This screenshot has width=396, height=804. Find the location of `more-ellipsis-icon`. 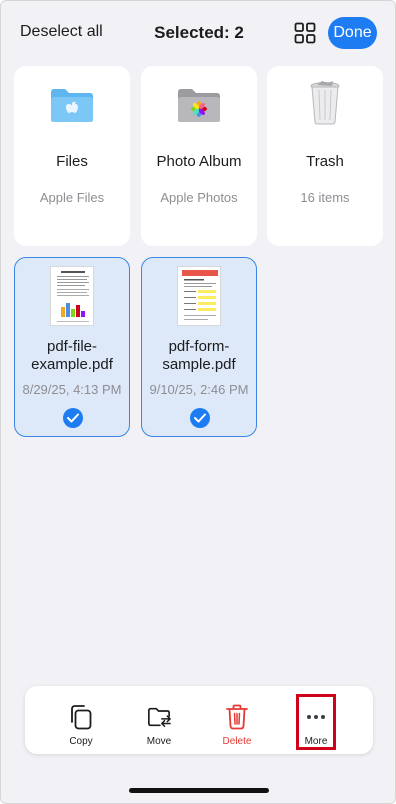

more-ellipsis-icon is located at coordinates (316, 717).